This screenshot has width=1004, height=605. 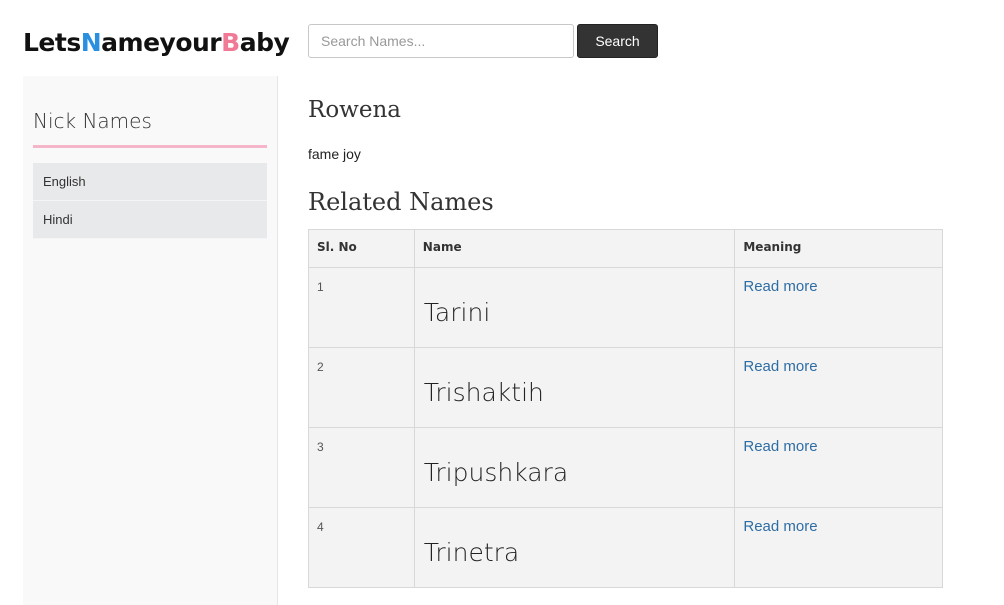 What do you see at coordinates (361, 248) in the screenshot?
I see `header-sl-no: Sl. No` at bounding box center [361, 248].